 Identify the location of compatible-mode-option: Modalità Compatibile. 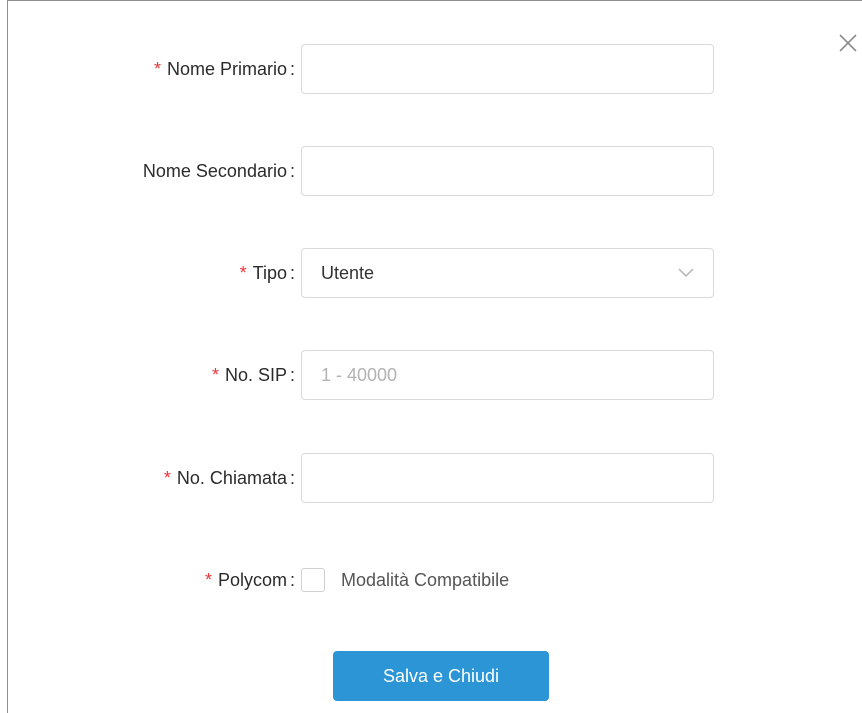
(405, 580).